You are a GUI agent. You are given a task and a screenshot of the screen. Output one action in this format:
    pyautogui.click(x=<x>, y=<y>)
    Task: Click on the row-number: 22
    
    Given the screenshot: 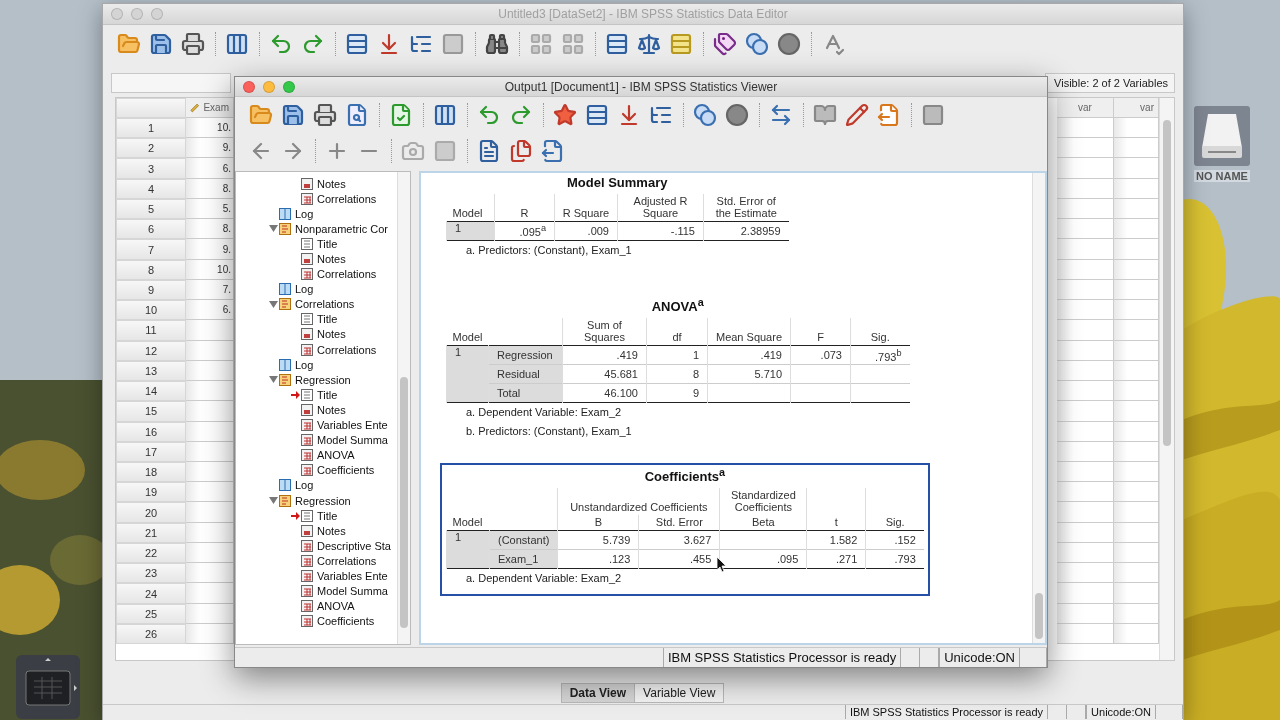 What is the action you would take?
    pyautogui.click(x=151, y=553)
    